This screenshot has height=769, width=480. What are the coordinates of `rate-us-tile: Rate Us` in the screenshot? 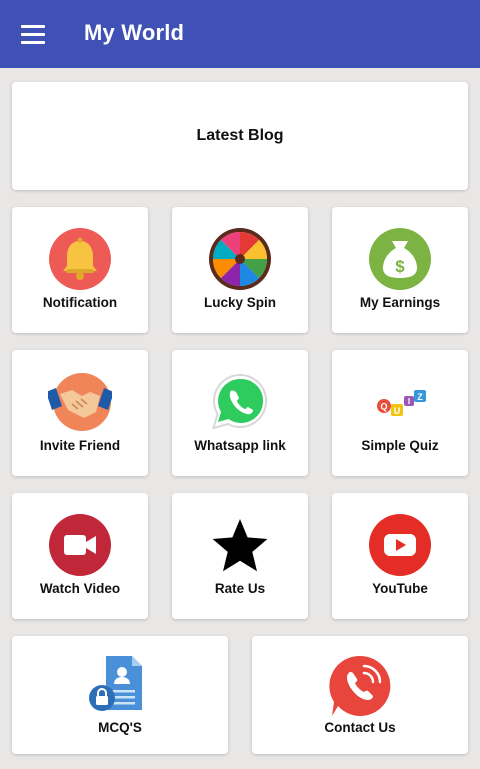 It's located at (240, 556).